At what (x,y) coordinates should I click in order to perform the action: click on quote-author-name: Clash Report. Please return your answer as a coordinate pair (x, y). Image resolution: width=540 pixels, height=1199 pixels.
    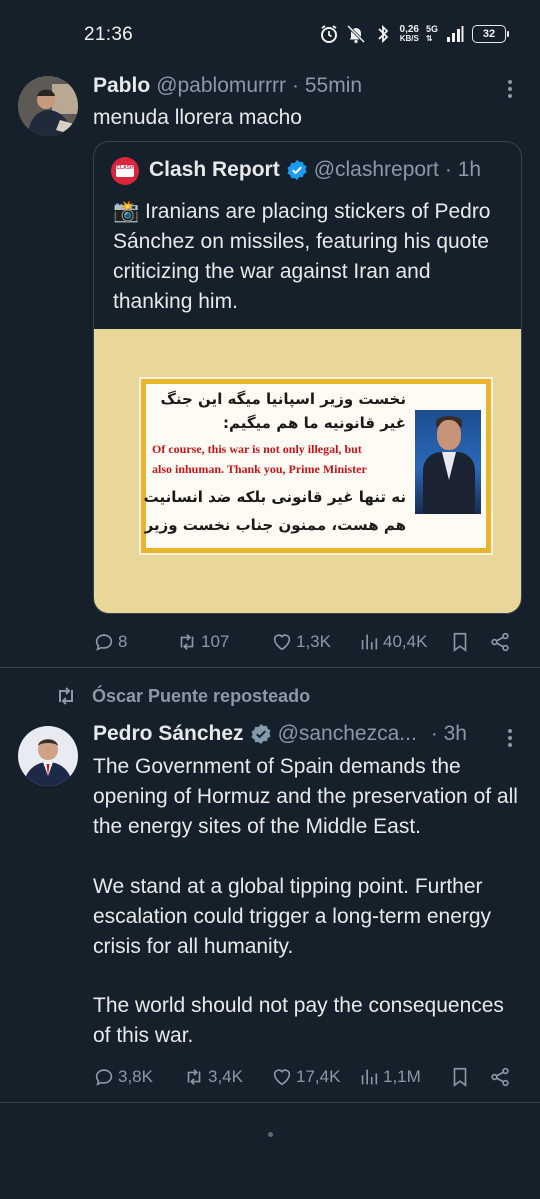
    Looking at the image, I should click on (214, 169).